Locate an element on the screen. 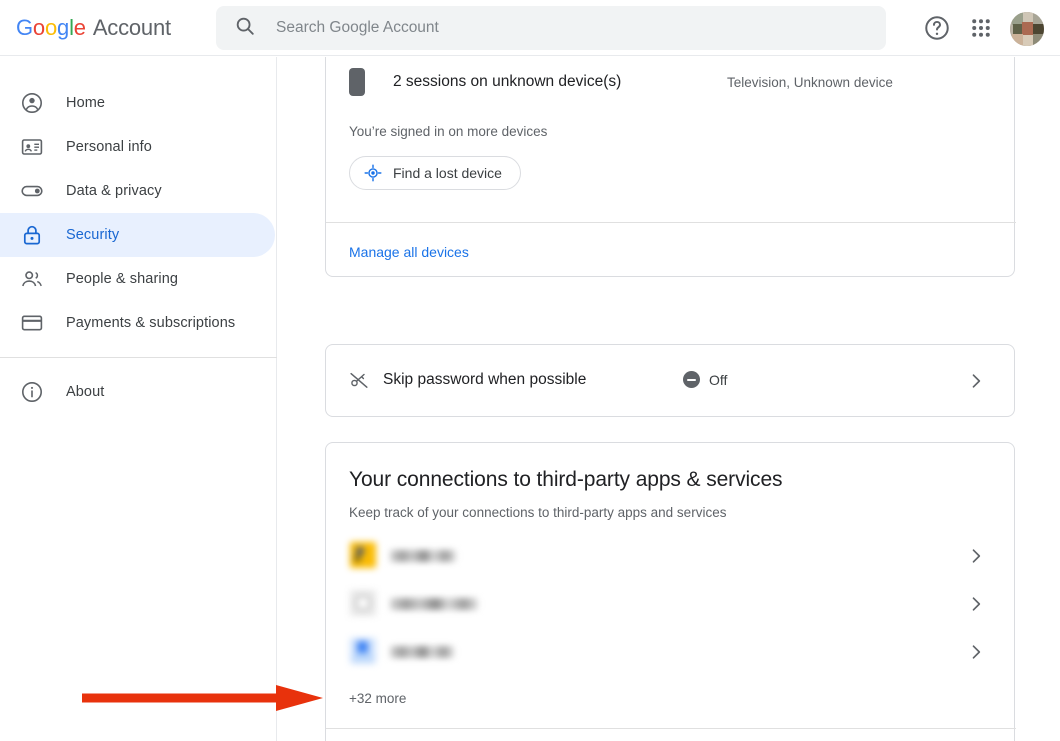 This screenshot has width=1060, height=741. minus-circle-icon is located at coordinates (691, 379).